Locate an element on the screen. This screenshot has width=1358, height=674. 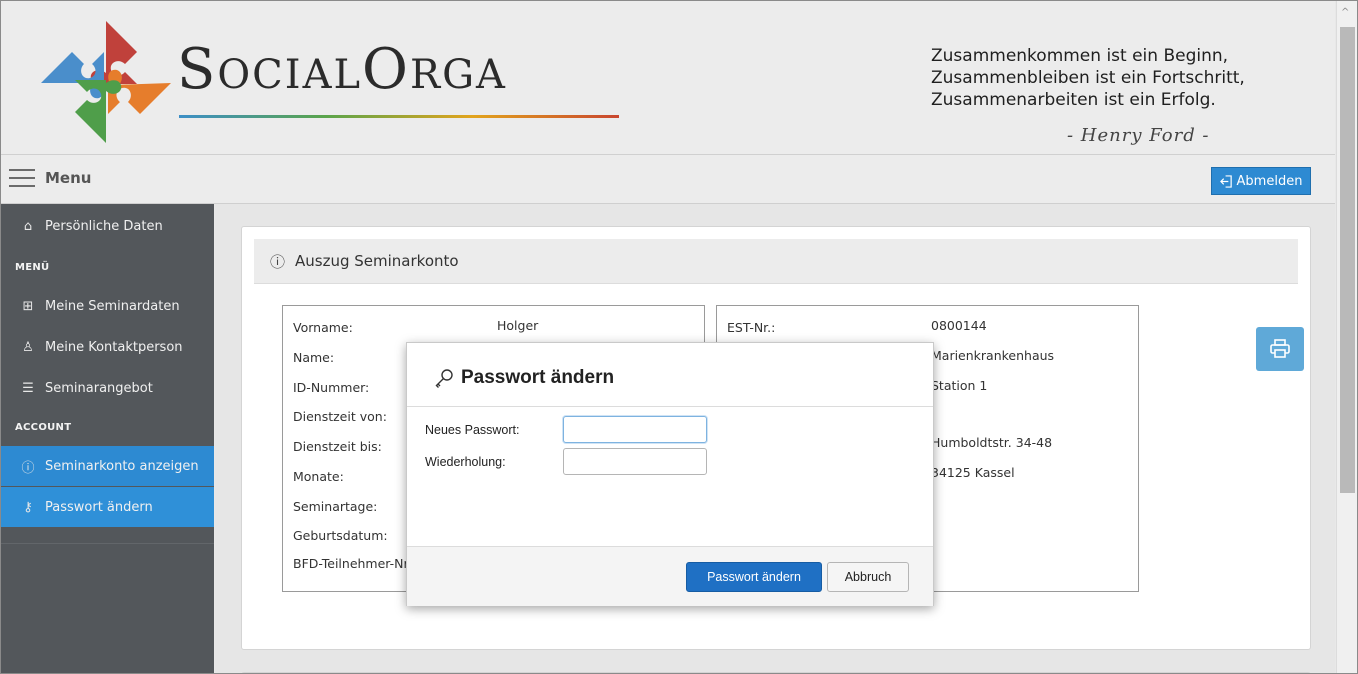
sidebar-item-seminarkonto: ⓘ Seminarkonto anzeigen is located at coordinates (107, 466).